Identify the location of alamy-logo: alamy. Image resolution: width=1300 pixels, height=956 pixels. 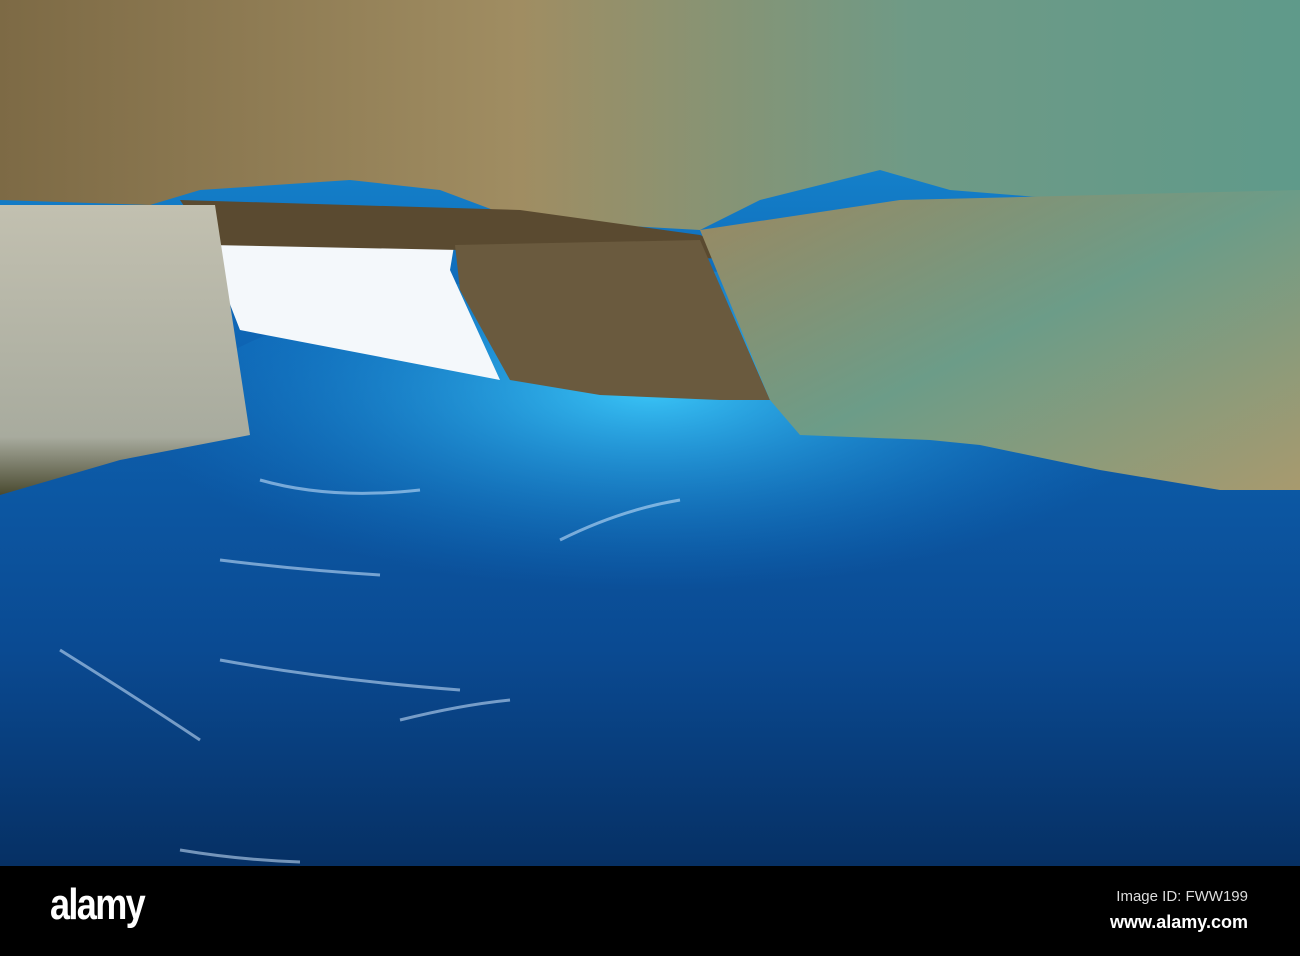
(98, 904).